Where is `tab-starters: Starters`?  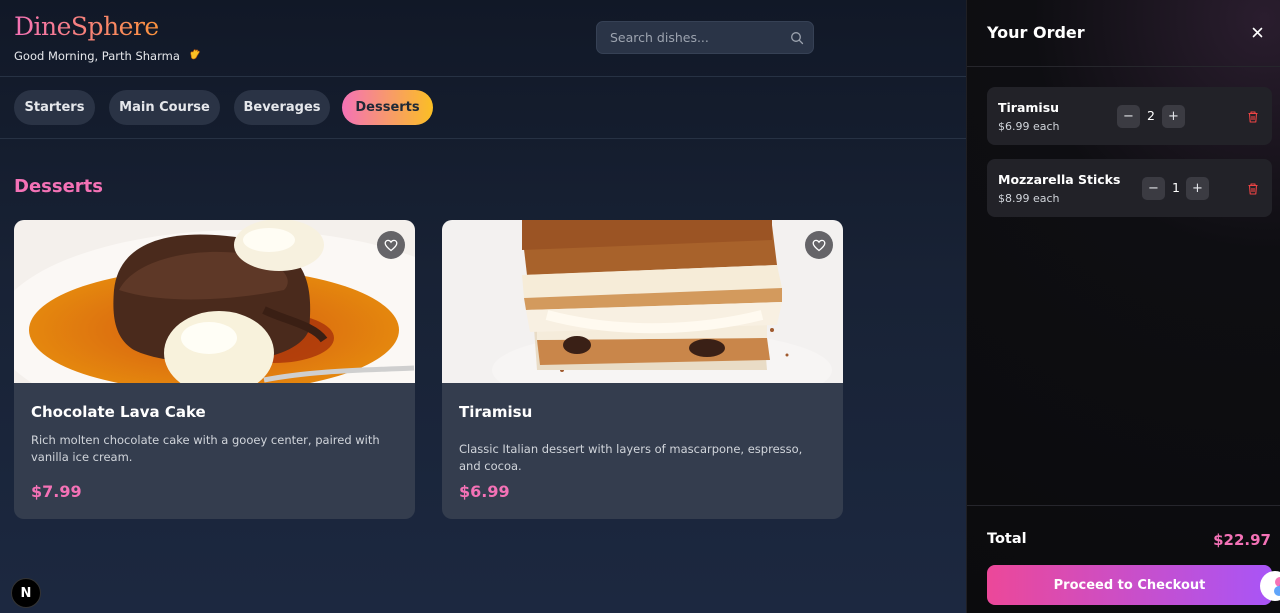
tab-starters: Starters is located at coordinates (54, 107).